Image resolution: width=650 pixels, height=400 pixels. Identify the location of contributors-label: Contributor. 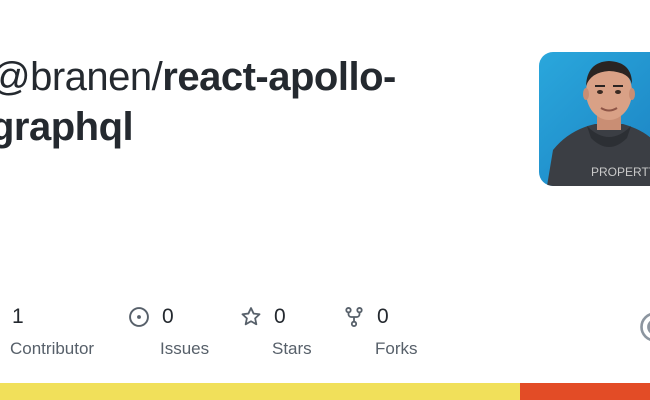
(52, 348).